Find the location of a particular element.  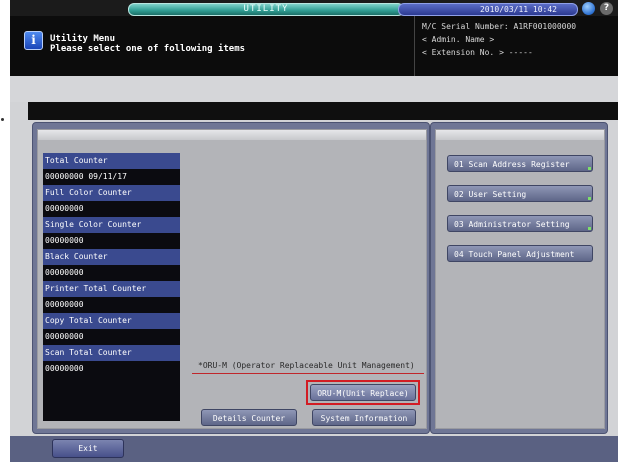

separator-band is located at coordinates (314, 89).